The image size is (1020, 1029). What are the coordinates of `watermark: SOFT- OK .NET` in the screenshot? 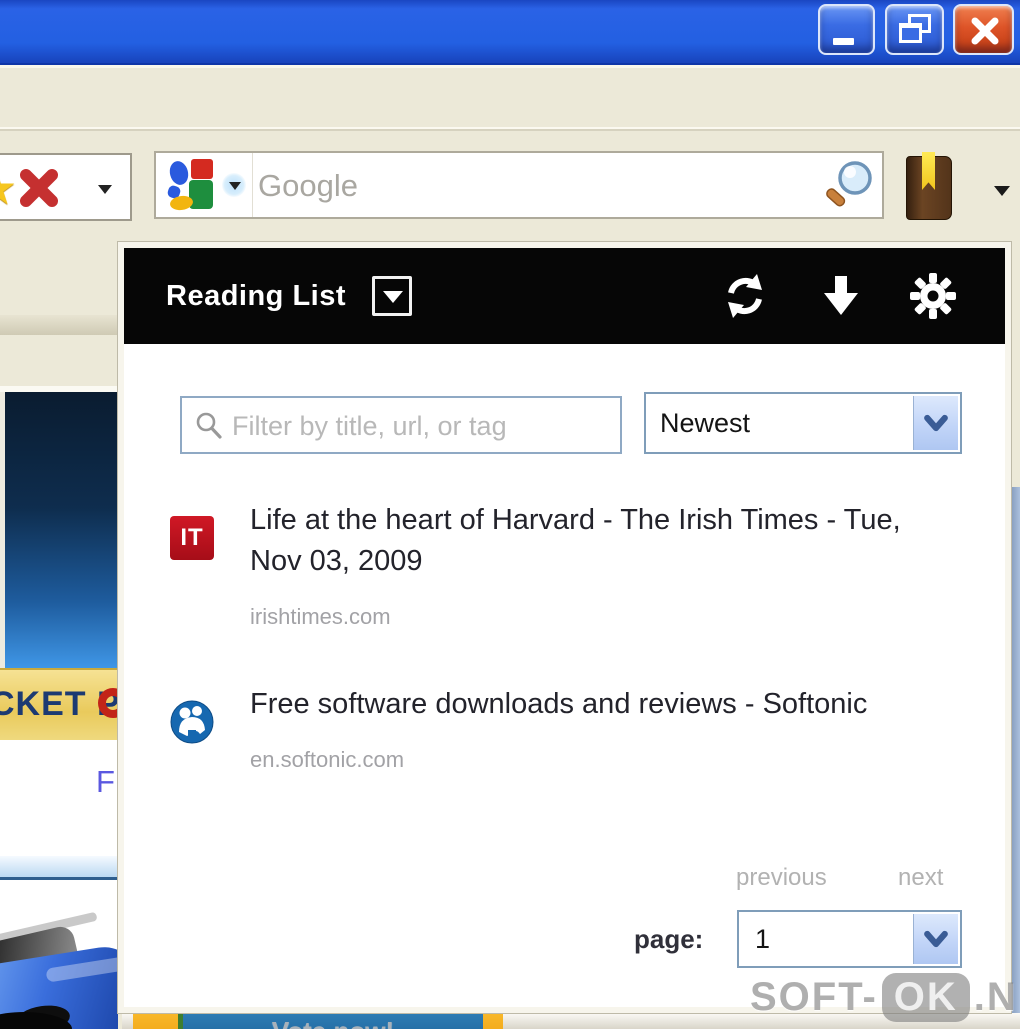 It's located at (885, 997).